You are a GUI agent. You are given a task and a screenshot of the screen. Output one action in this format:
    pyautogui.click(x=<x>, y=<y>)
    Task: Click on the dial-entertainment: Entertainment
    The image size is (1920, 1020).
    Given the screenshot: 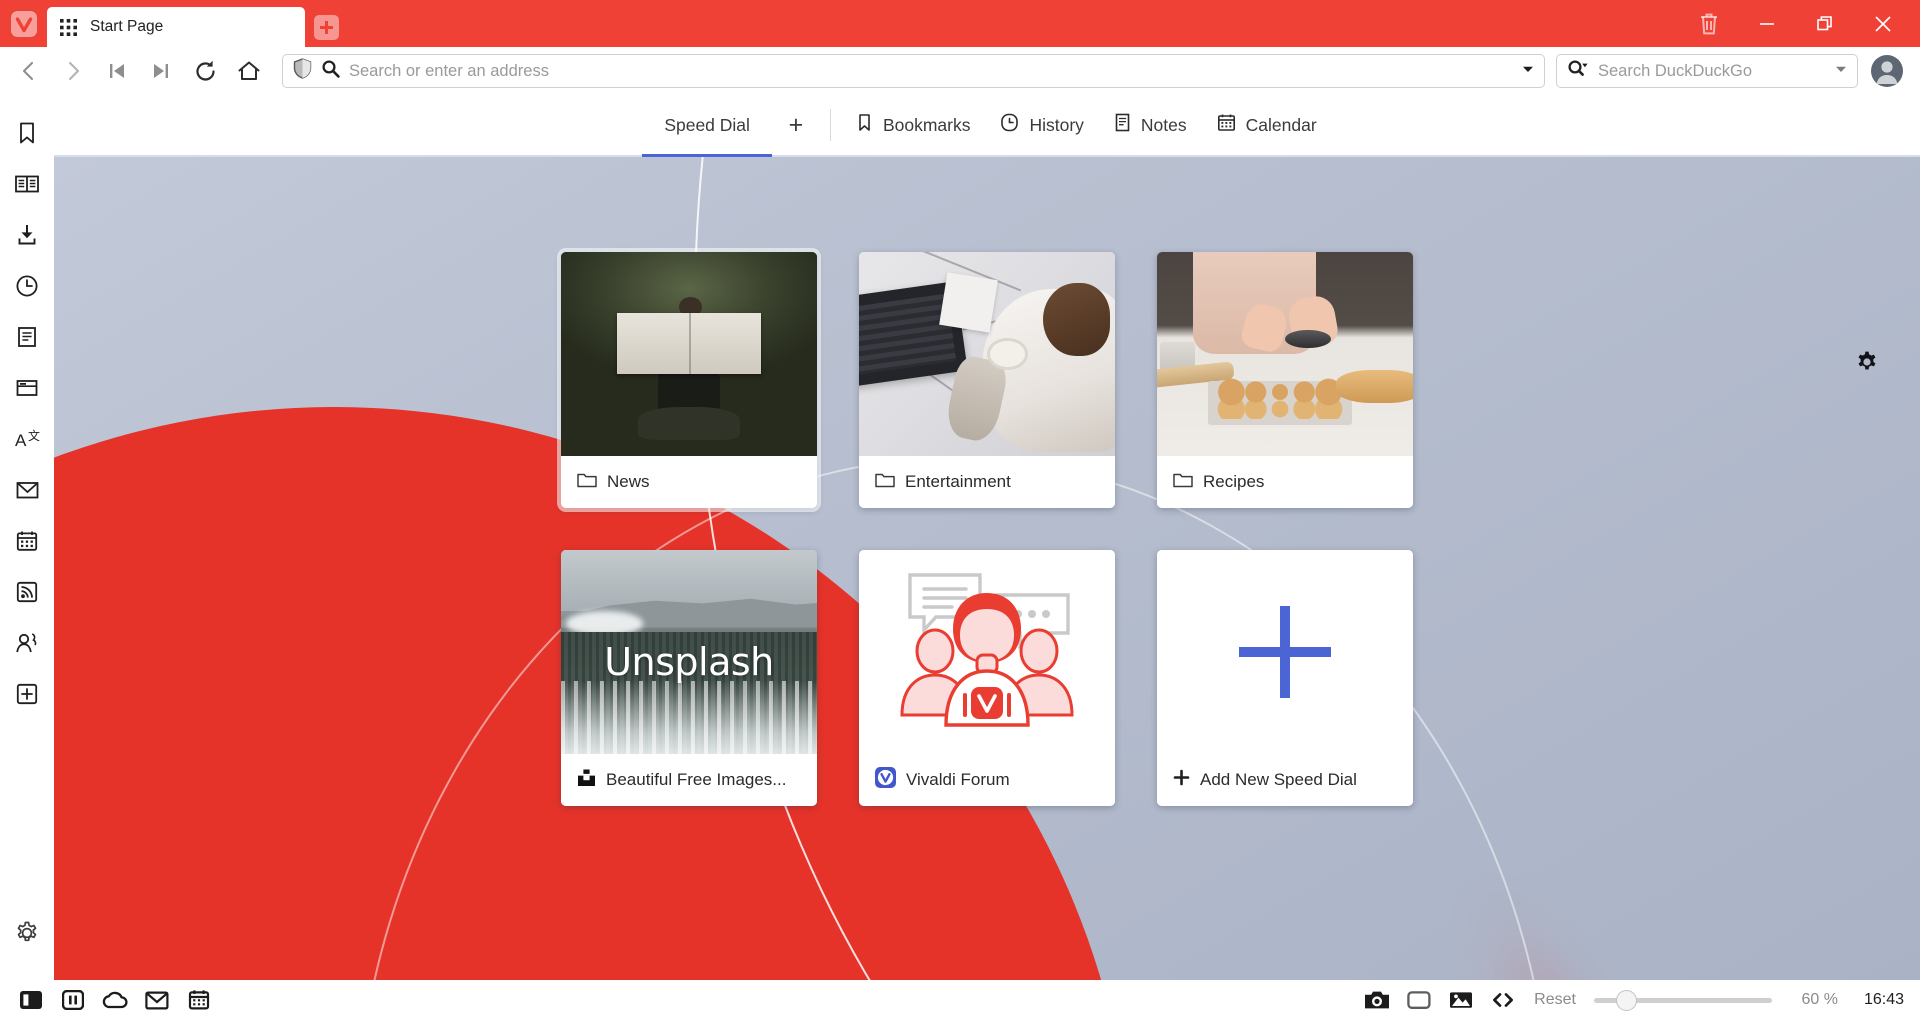 What is the action you would take?
    pyautogui.click(x=987, y=380)
    